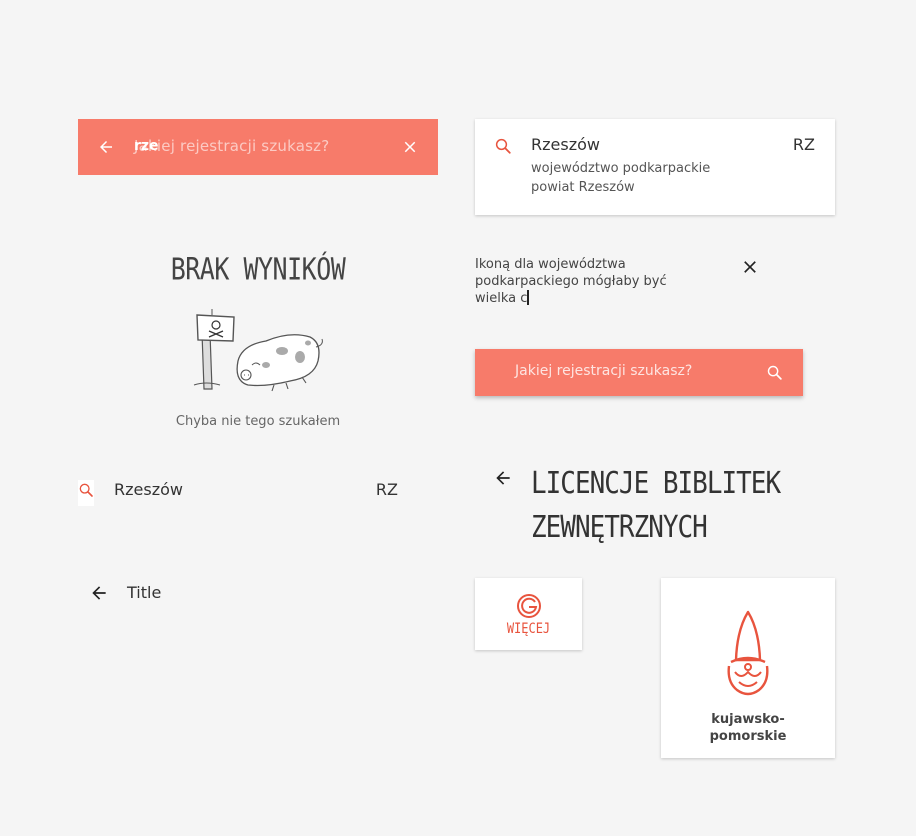 The width and height of the screenshot is (916, 836). What do you see at coordinates (748, 728) in the screenshot?
I see `voivodeship-name: kujawsko- pomorskie` at bounding box center [748, 728].